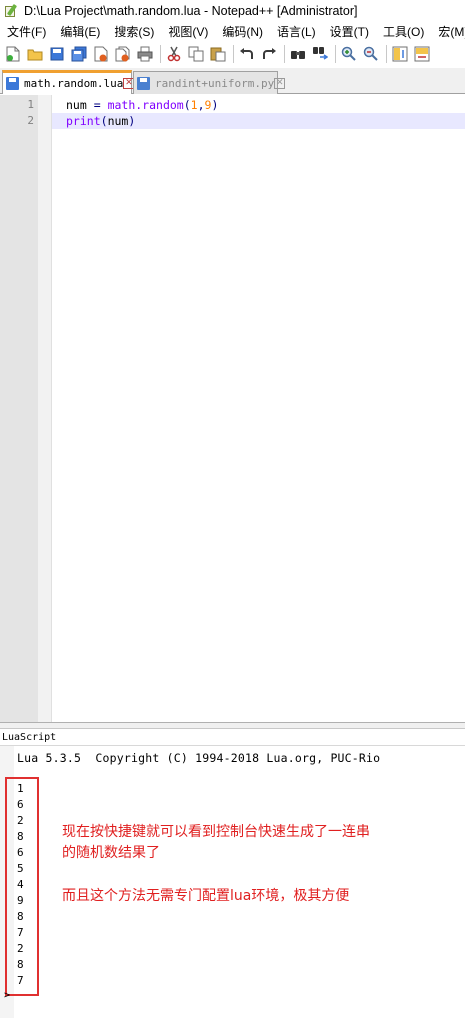  What do you see at coordinates (35, 54) in the screenshot?
I see `open-file-icon` at bounding box center [35, 54].